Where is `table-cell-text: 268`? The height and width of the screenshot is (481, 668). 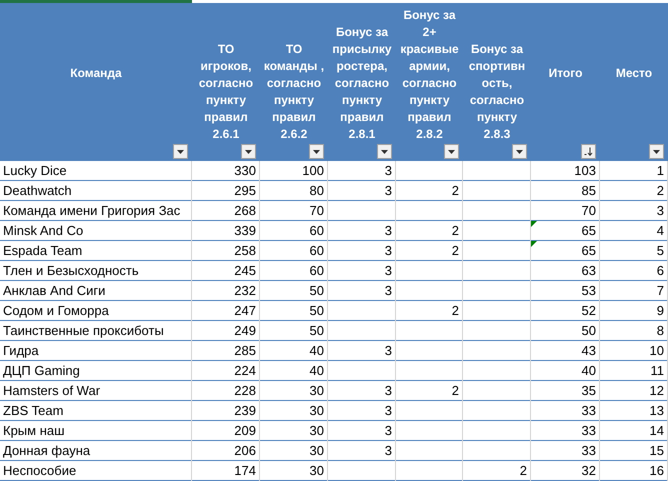 table-cell-text: 268 is located at coordinates (245, 211).